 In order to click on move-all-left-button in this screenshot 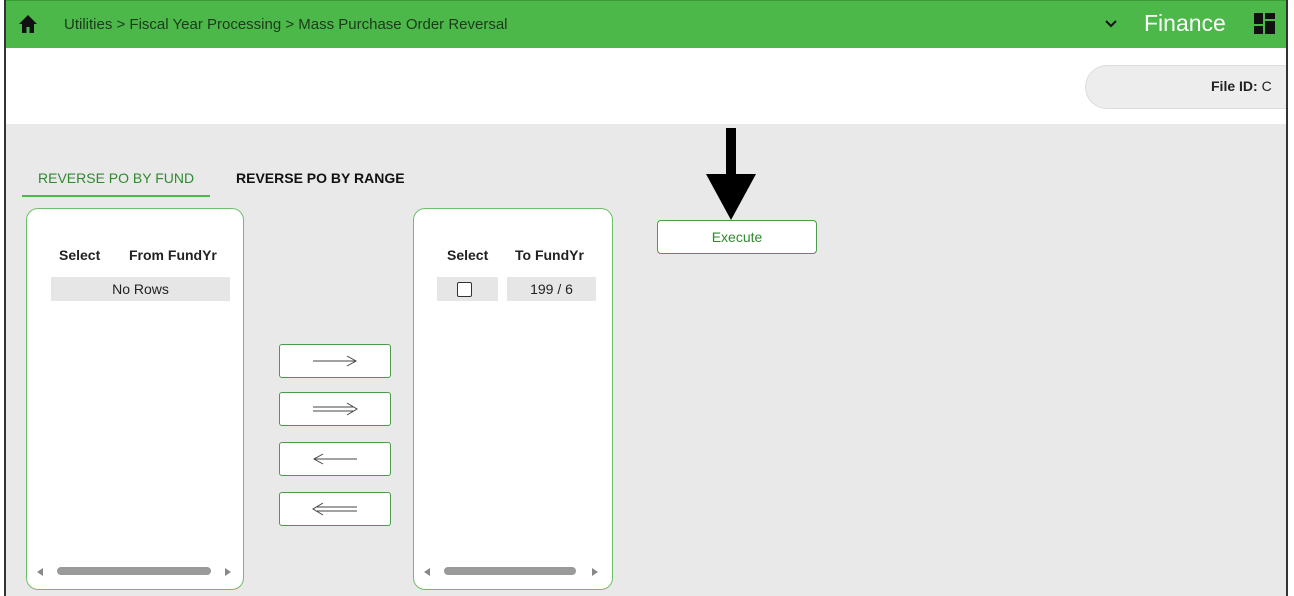, I will do `click(335, 509)`.